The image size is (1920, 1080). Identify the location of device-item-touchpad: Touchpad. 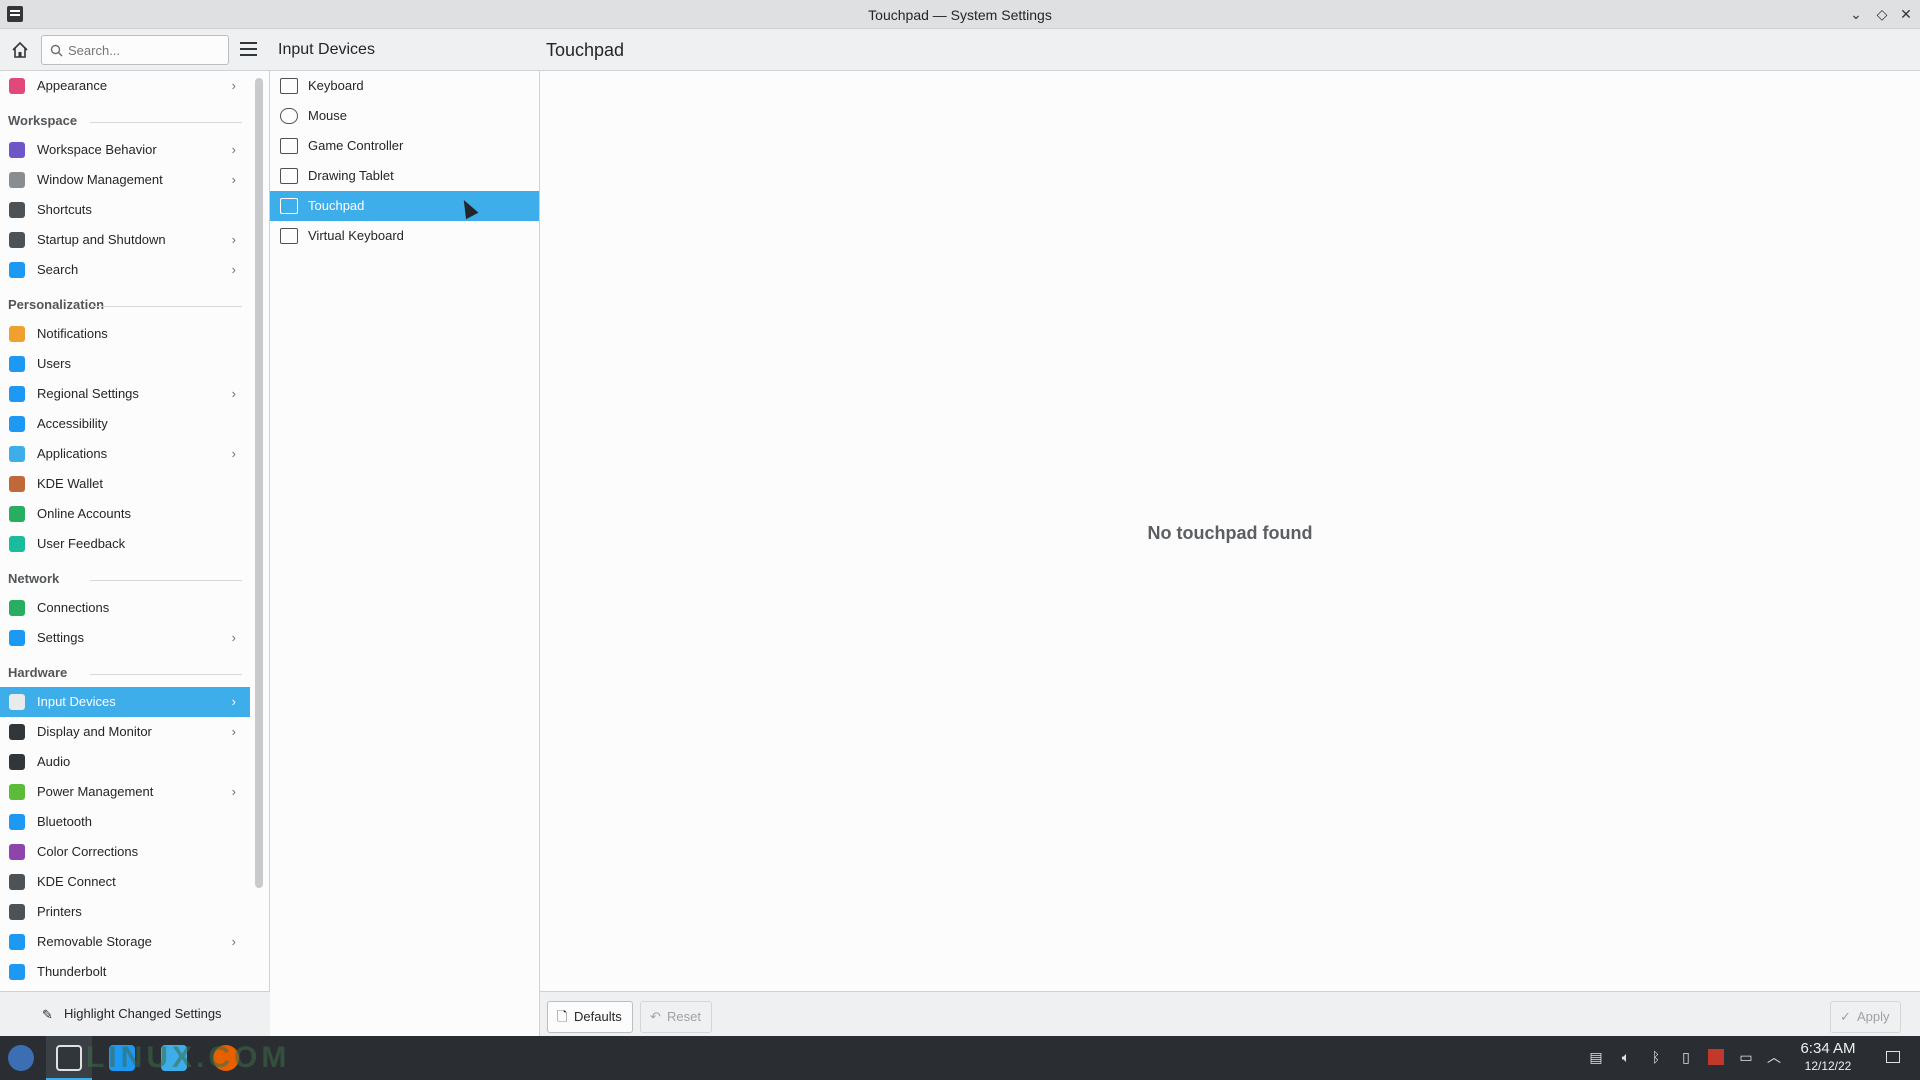
(404, 206).